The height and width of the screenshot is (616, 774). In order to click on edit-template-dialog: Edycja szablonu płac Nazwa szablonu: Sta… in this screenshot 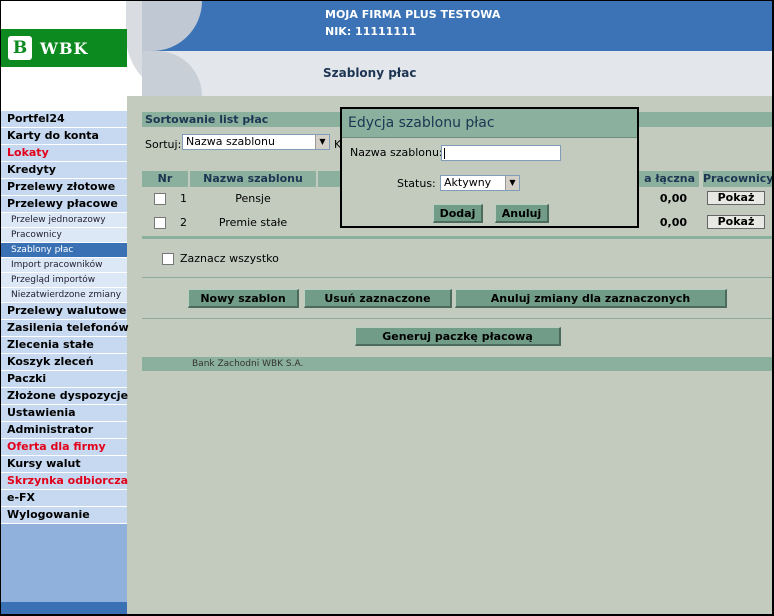, I will do `click(489, 167)`.